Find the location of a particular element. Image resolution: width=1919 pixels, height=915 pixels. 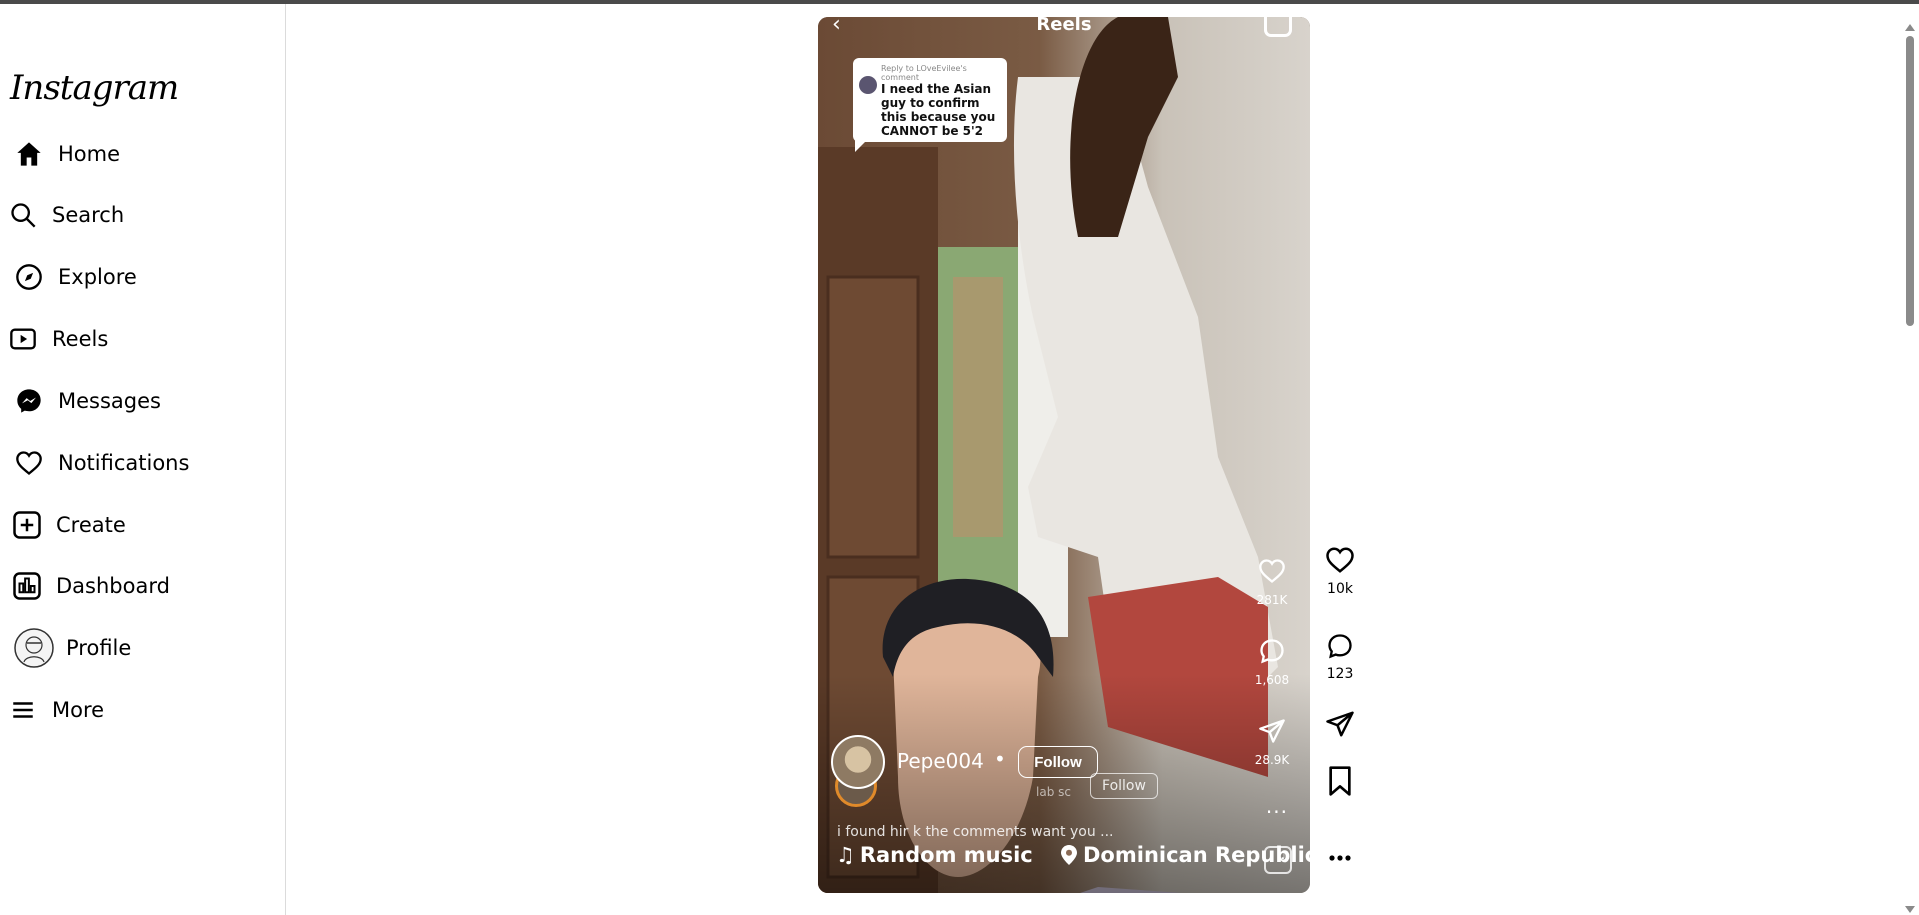

scroll-down-arrow-icon is located at coordinates (1910, 909).